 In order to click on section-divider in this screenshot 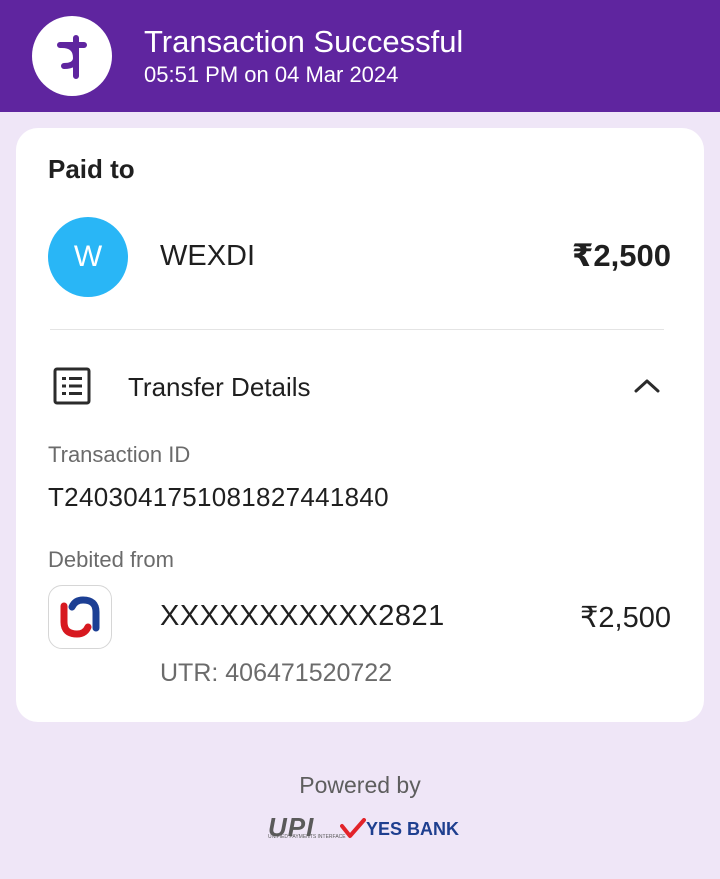, I will do `click(357, 329)`.